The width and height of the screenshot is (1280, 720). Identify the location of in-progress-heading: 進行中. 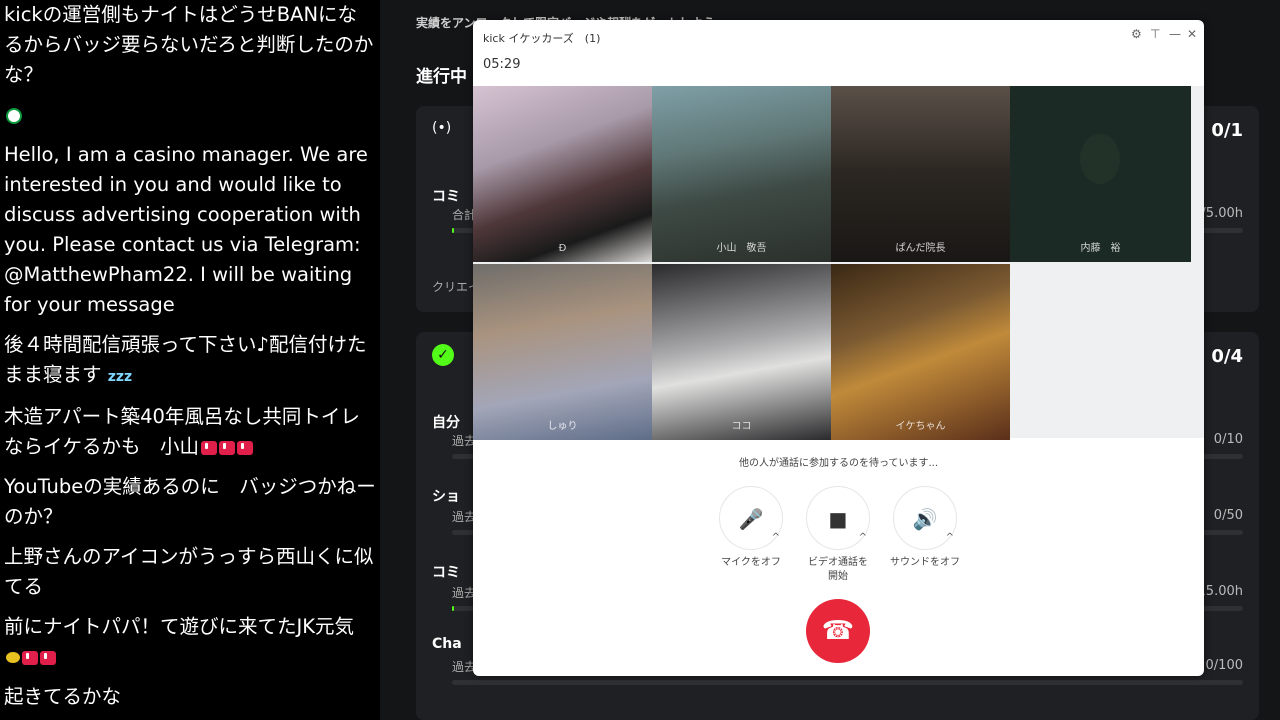
(441, 77).